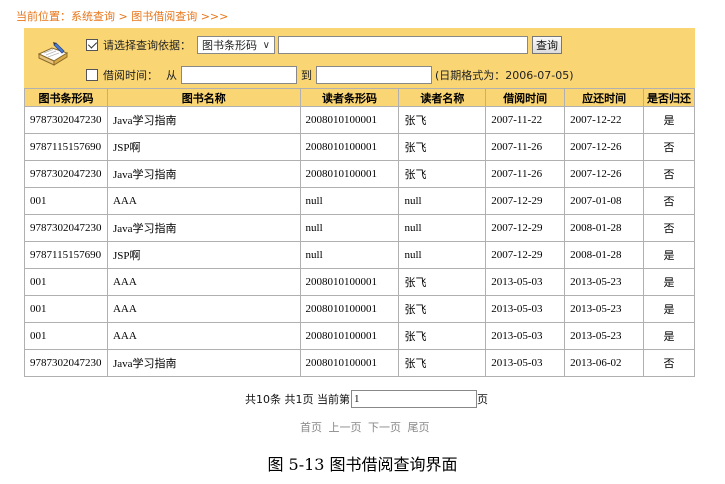 The height and width of the screenshot is (484, 725). Describe the element at coordinates (525, 120) in the screenshot. I see `cell-borrow-date: 2007-11-22` at that location.